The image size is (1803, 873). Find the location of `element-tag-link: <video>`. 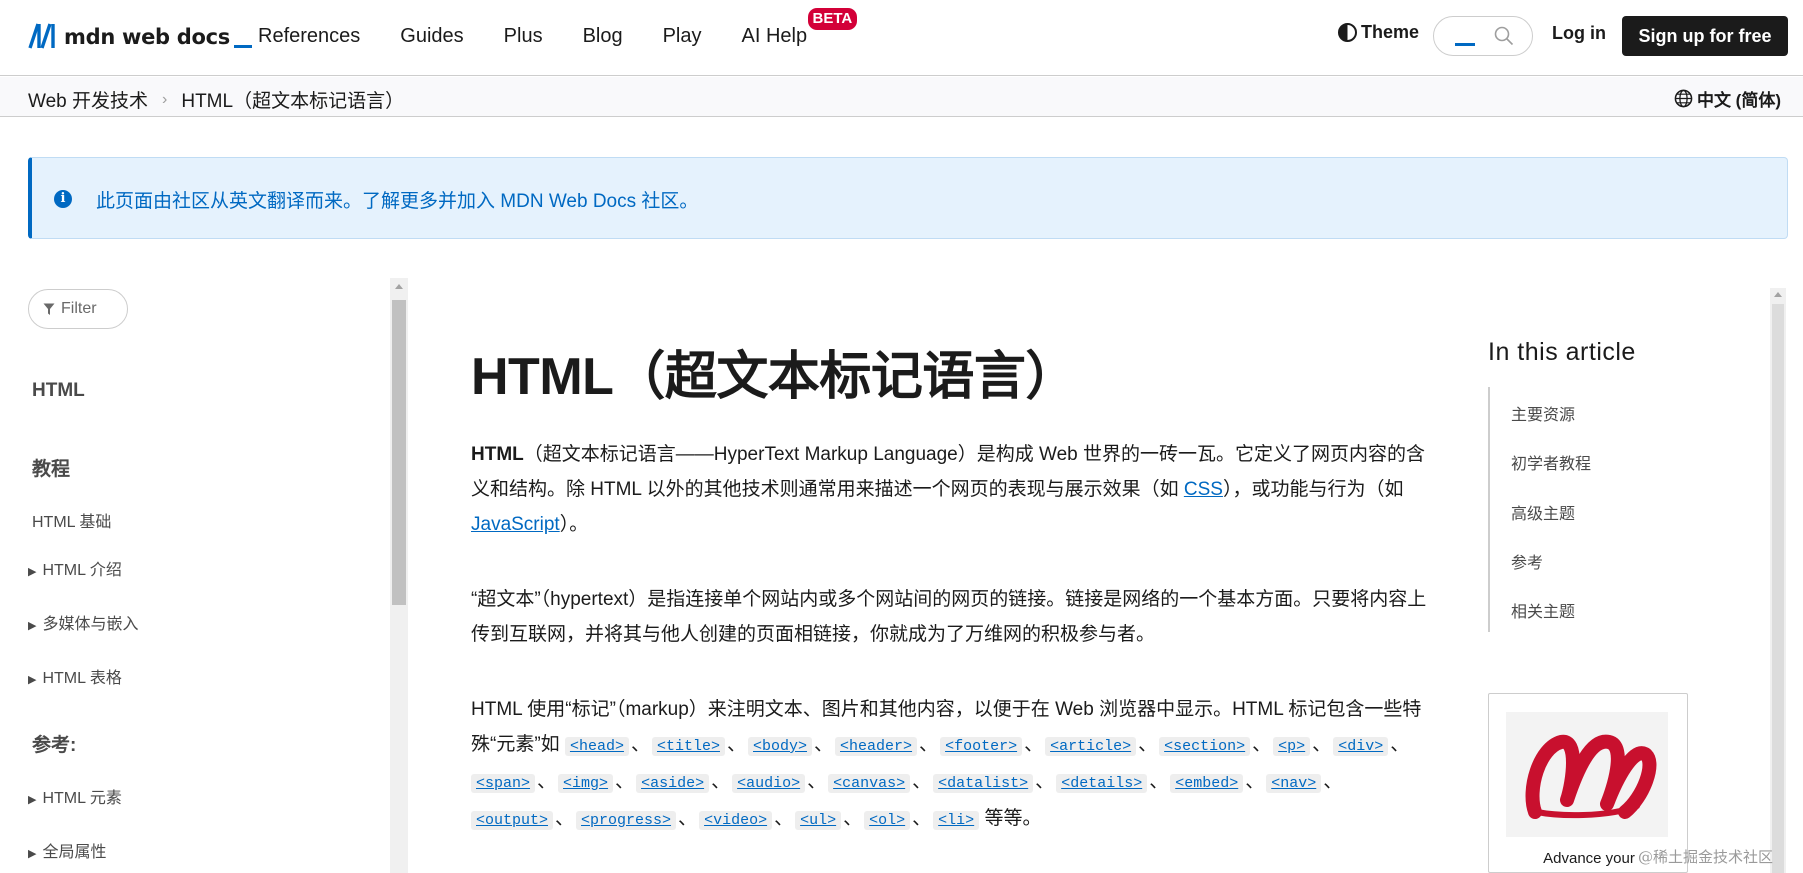

element-tag-link: <video> is located at coordinates (736, 820).